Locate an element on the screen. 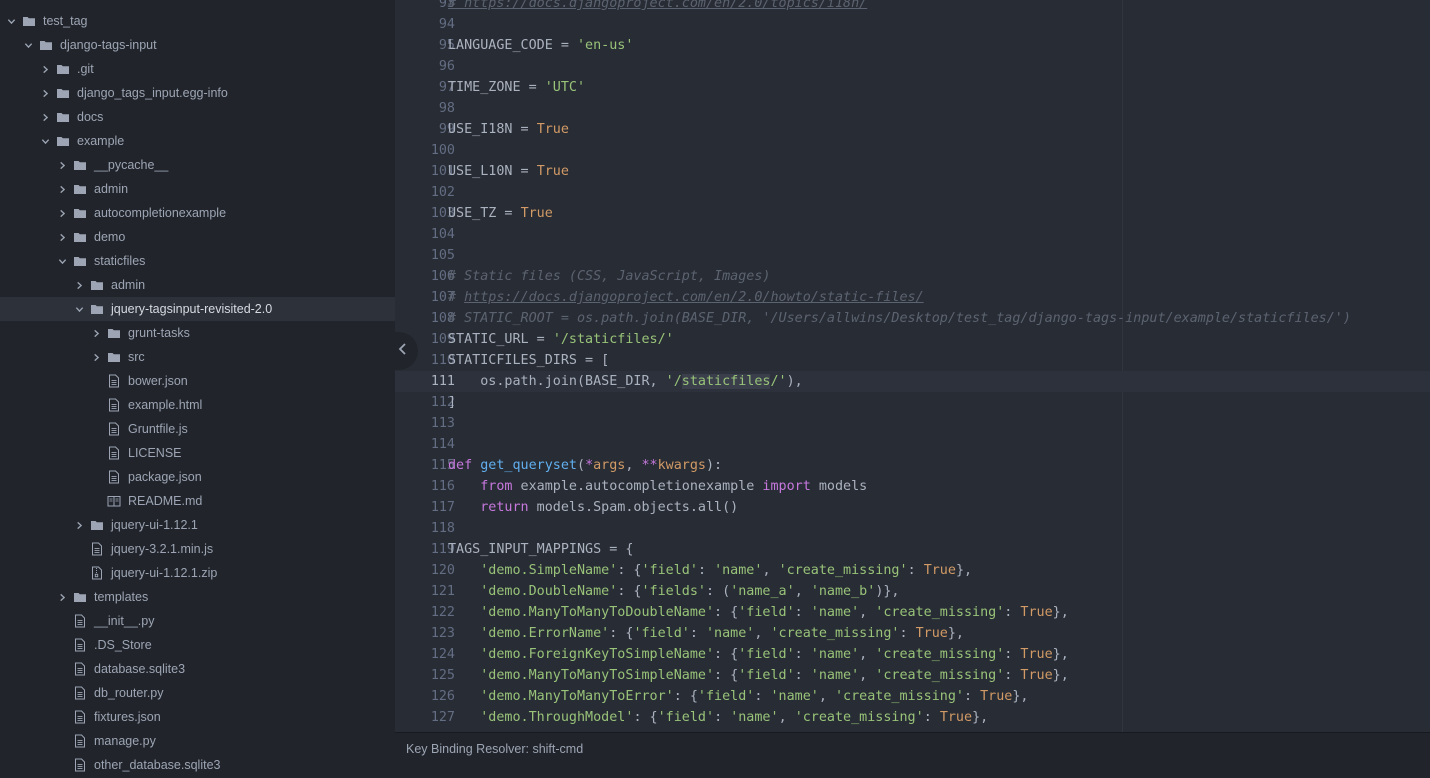 The height and width of the screenshot is (778, 1430). code-line: 119 TAGS_INPUT_MAPPINGS = { is located at coordinates (912, 549).